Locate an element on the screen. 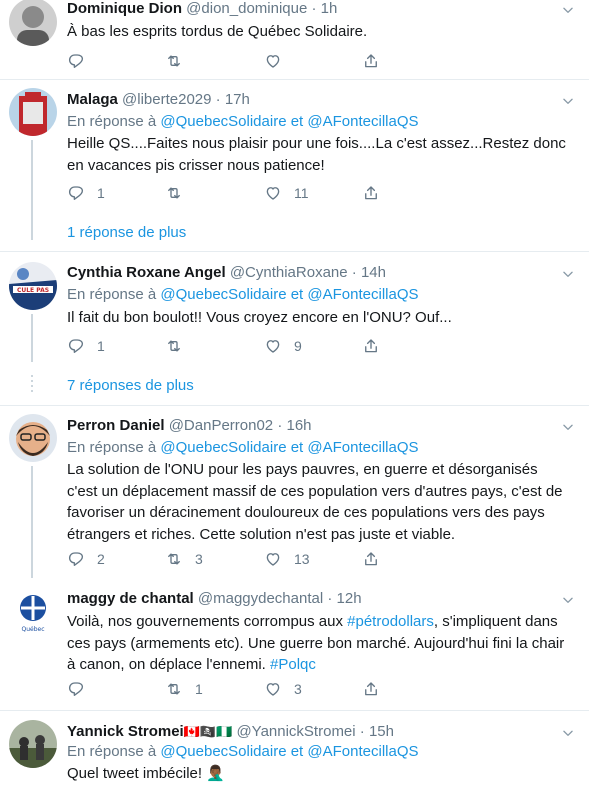 The height and width of the screenshot is (788, 589). display-name: Cynthia Roxane Angel is located at coordinates (146, 272).